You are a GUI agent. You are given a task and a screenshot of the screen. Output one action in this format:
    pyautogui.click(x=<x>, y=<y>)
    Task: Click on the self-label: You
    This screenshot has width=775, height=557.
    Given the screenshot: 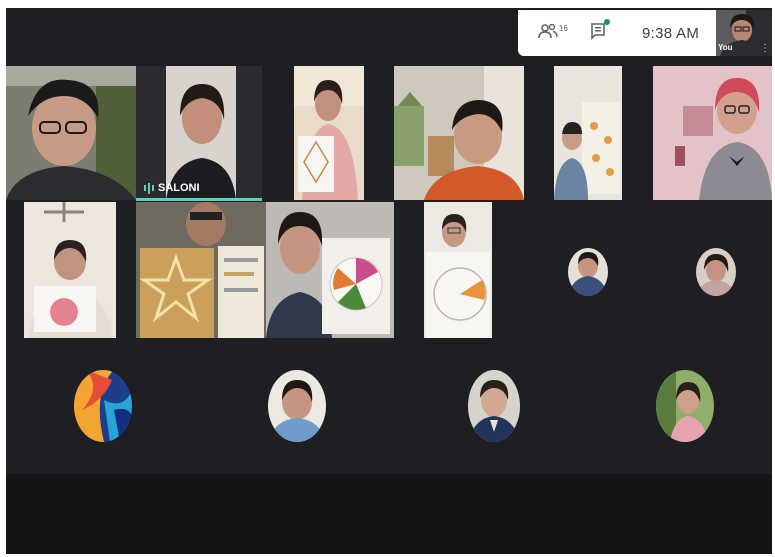 What is the action you would take?
    pyautogui.click(x=725, y=47)
    